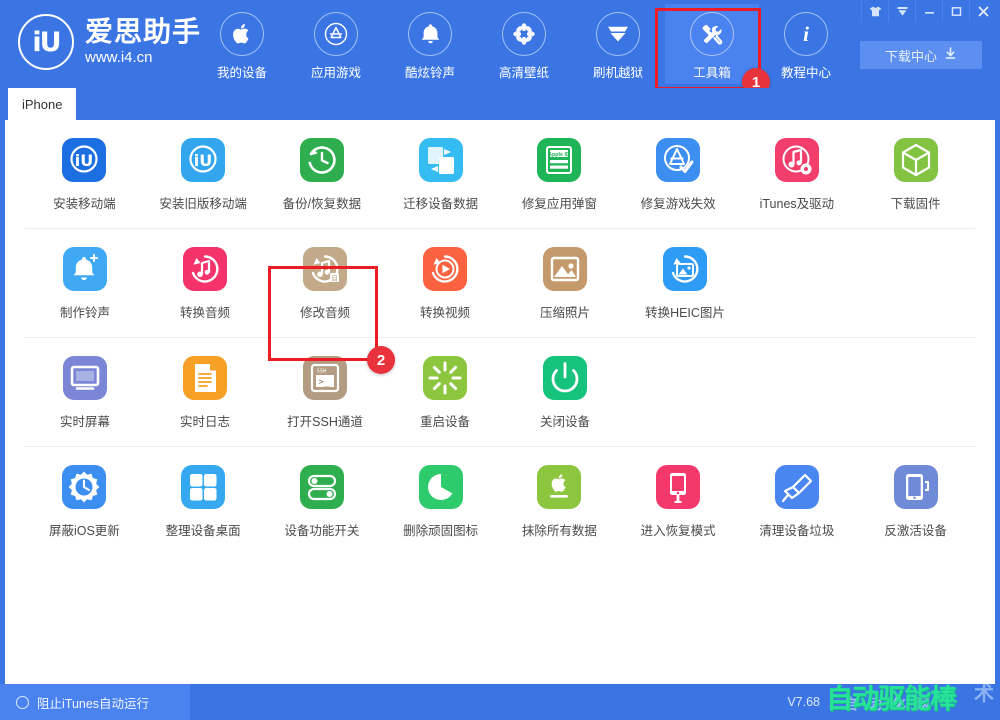  What do you see at coordinates (85, 269) in the screenshot?
I see `make-ringtone-icon` at bounding box center [85, 269].